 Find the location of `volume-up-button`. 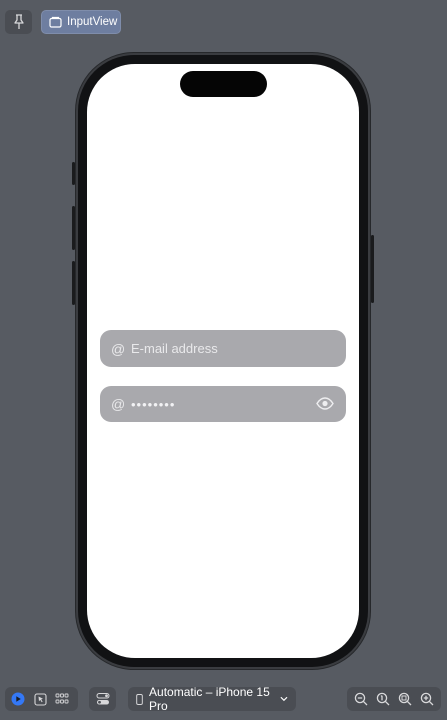

volume-up-button is located at coordinates (73, 228).